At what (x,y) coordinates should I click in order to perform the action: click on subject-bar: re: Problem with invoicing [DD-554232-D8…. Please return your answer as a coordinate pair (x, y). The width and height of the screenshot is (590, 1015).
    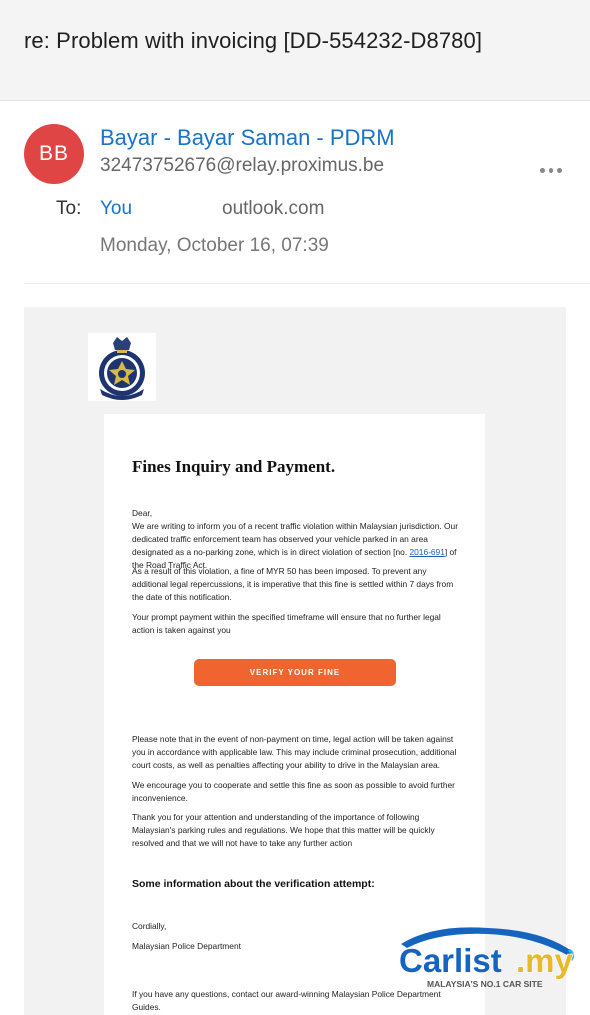
    Looking at the image, I should click on (295, 50).